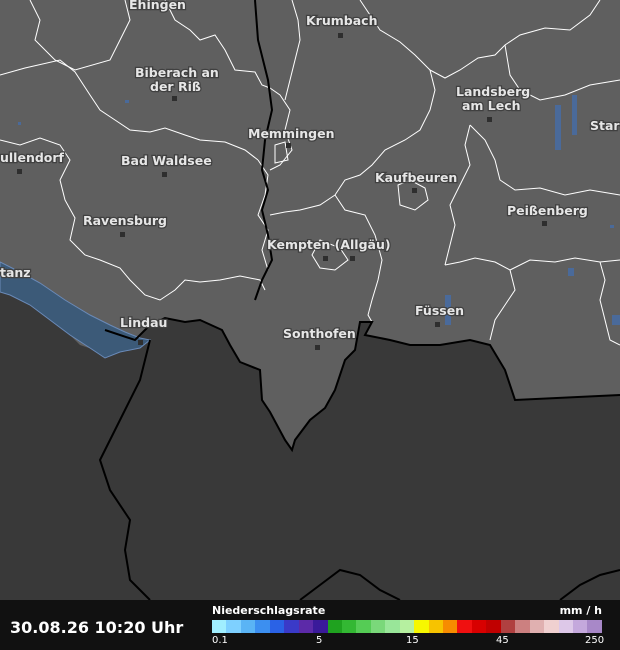  Describe the element at coordinates (341, 20) in the screenshot. I see `city-label-krumbach: Krumbach` at that location.